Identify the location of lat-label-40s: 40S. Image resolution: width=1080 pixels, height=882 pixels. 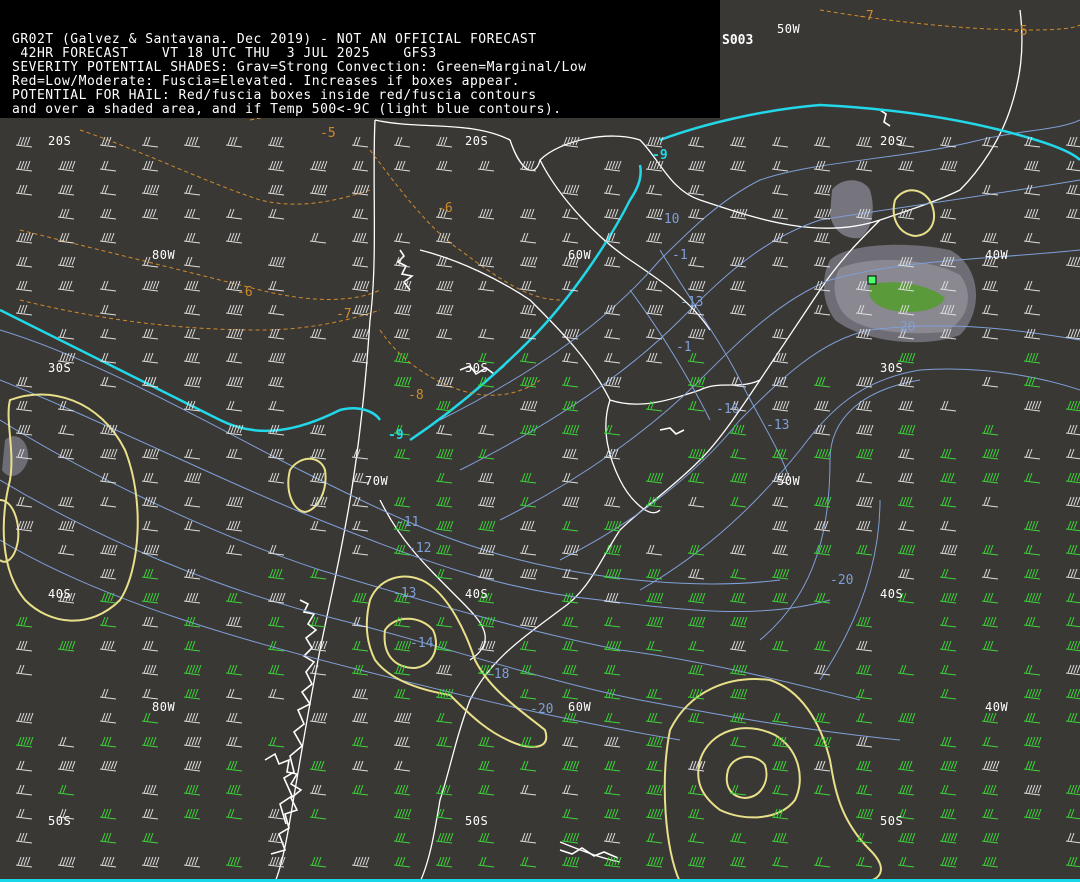
(477, 594).